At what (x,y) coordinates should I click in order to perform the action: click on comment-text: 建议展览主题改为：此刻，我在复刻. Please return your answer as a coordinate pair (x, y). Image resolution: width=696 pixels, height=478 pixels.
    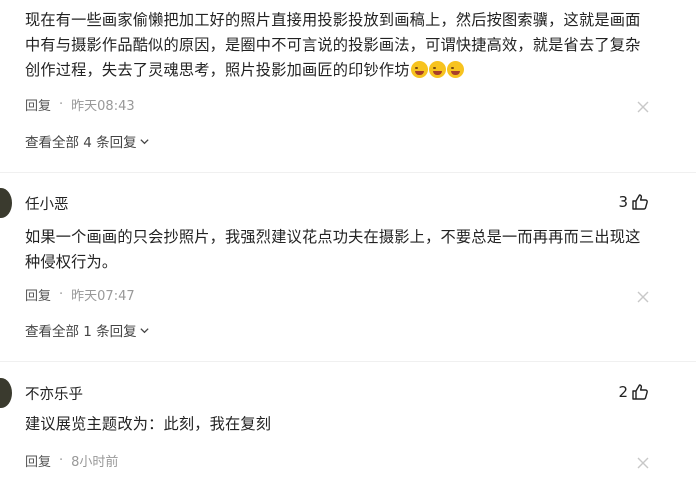
    Looking at the image, I should click on (148, 424).